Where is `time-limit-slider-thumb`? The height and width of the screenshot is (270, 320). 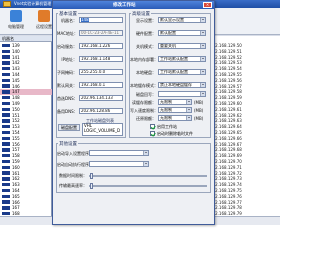 time-limit-slider-thumb is located at coordinates (91, 176).